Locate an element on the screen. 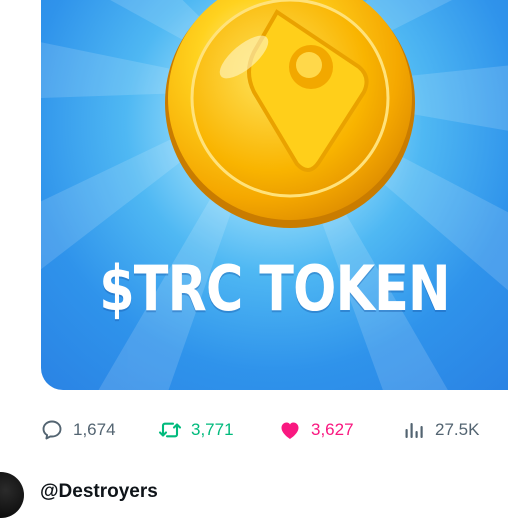 This screenshot has width=508, height=518. repost-icon is located at coordinates (170, 430).